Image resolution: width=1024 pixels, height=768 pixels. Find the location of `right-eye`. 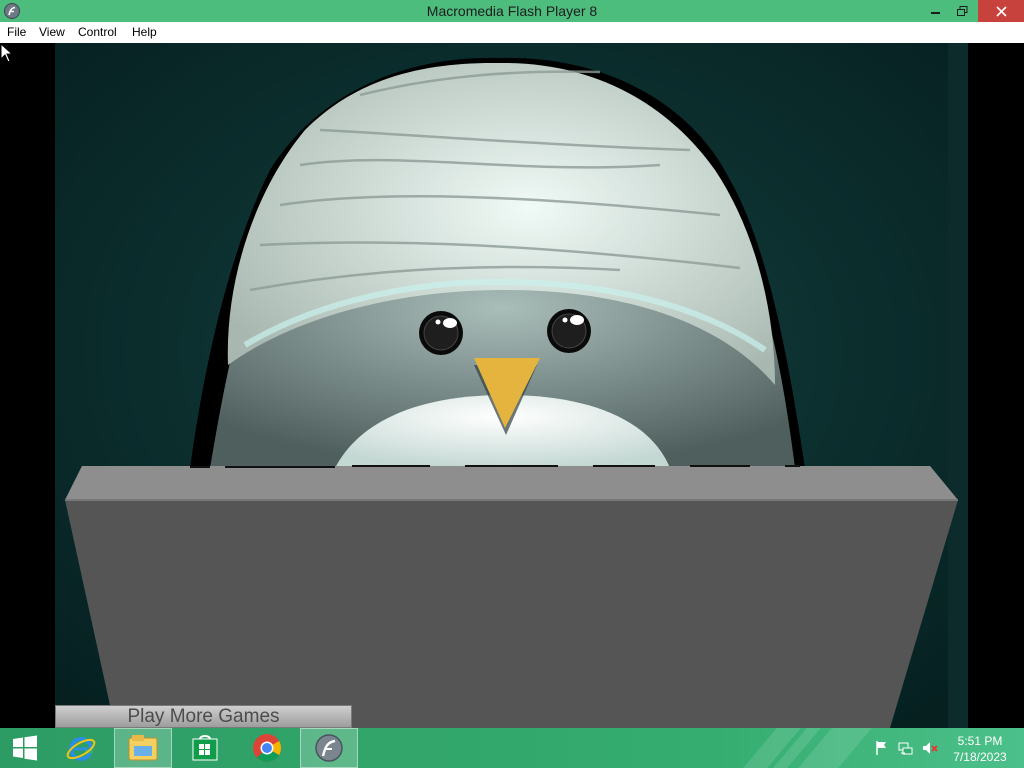

right-eye is located at coordinates (569, 331).